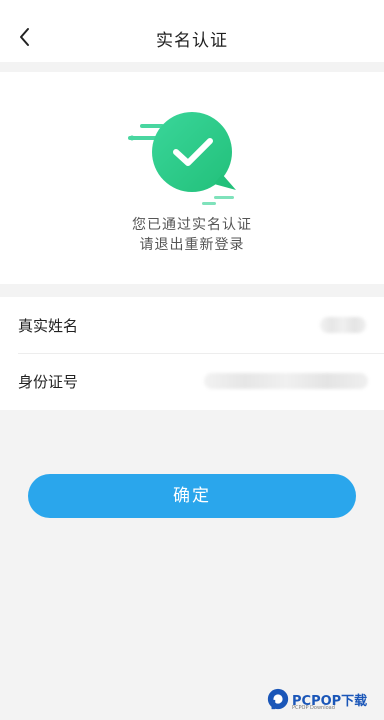  Describe the element at coordinates (182, 158) in the screenshot. I see `check-bubble-icon` at that location.